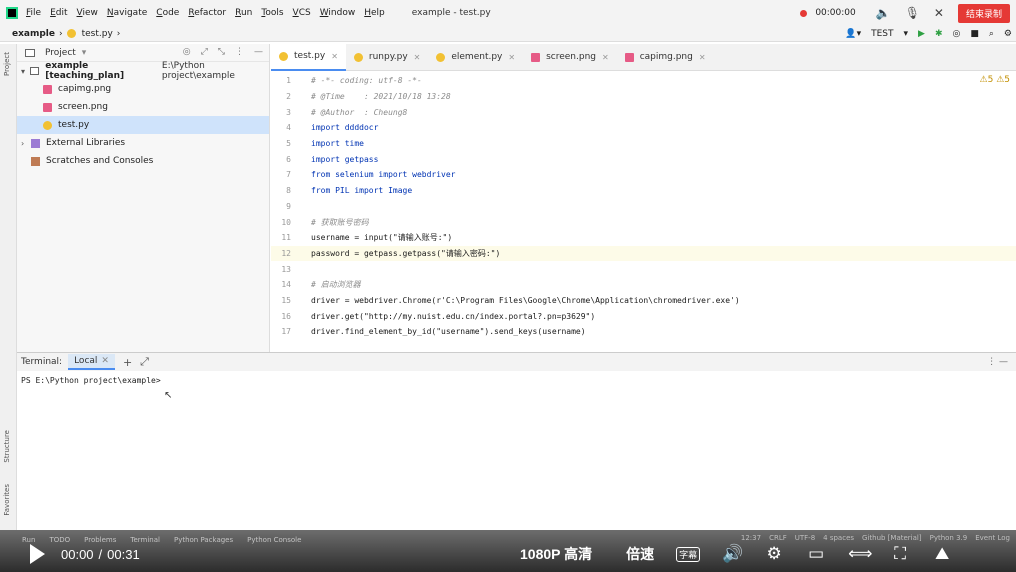  Describe the element at coordinates (992, 538) in the screenshot. I see `status-event-log: Event Log` at that location.